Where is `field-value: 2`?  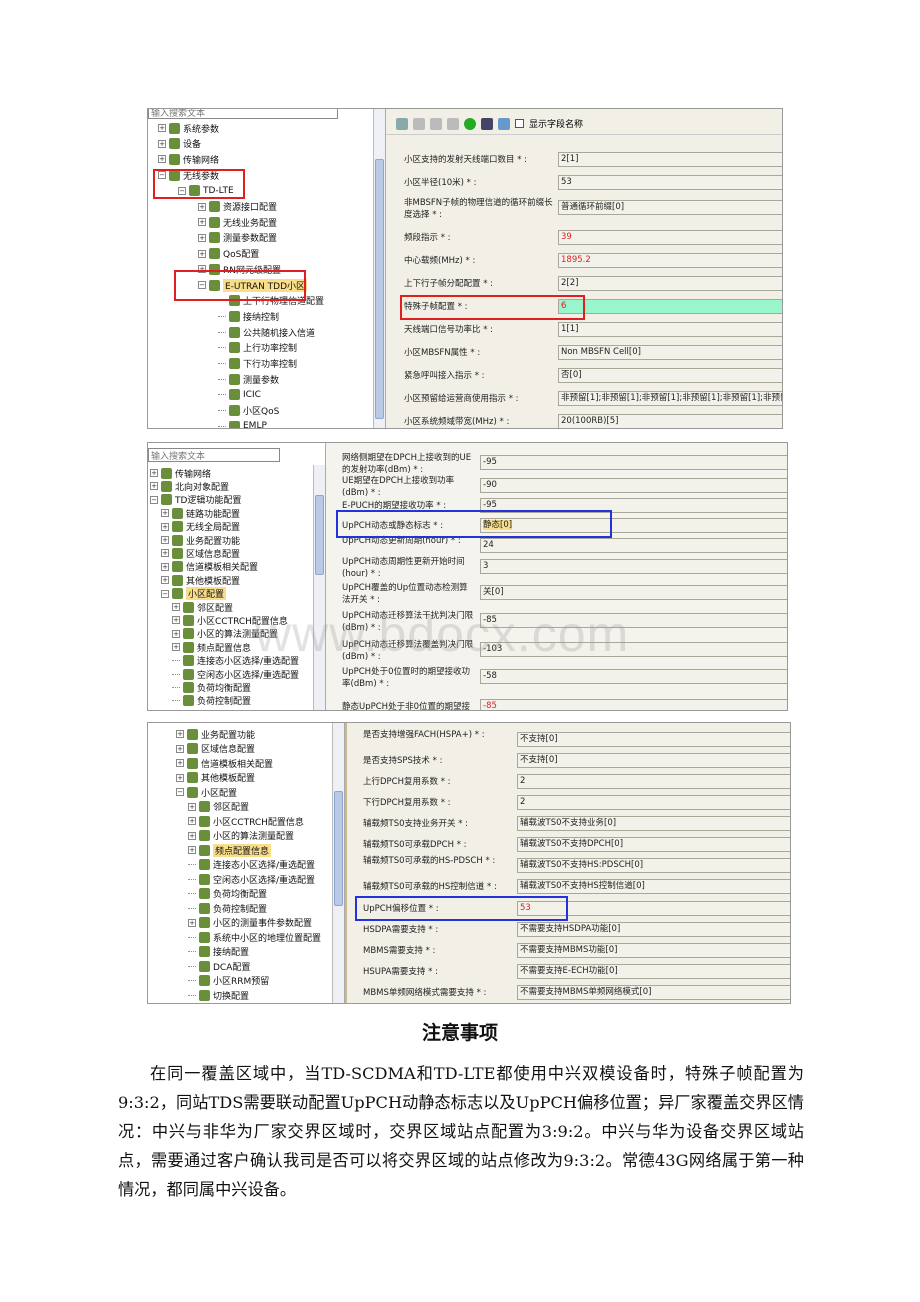 field-value: 2 is located at coordinates (653, 781).